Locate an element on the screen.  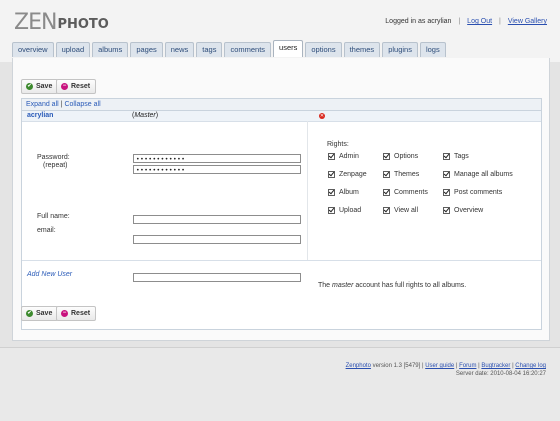
forum-link: Forum is located at coordinates (467, 366).